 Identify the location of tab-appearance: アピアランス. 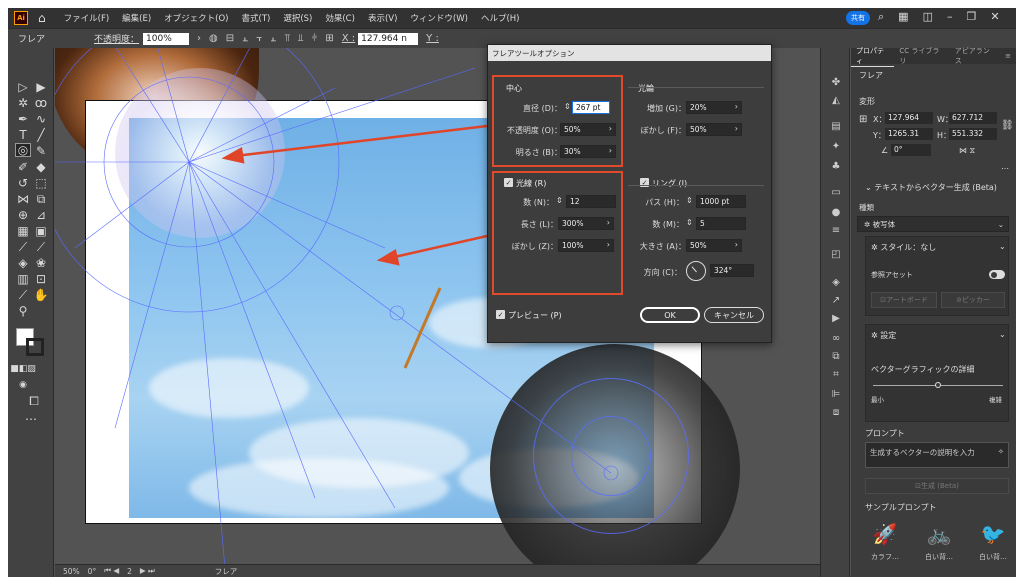
(975, 56).